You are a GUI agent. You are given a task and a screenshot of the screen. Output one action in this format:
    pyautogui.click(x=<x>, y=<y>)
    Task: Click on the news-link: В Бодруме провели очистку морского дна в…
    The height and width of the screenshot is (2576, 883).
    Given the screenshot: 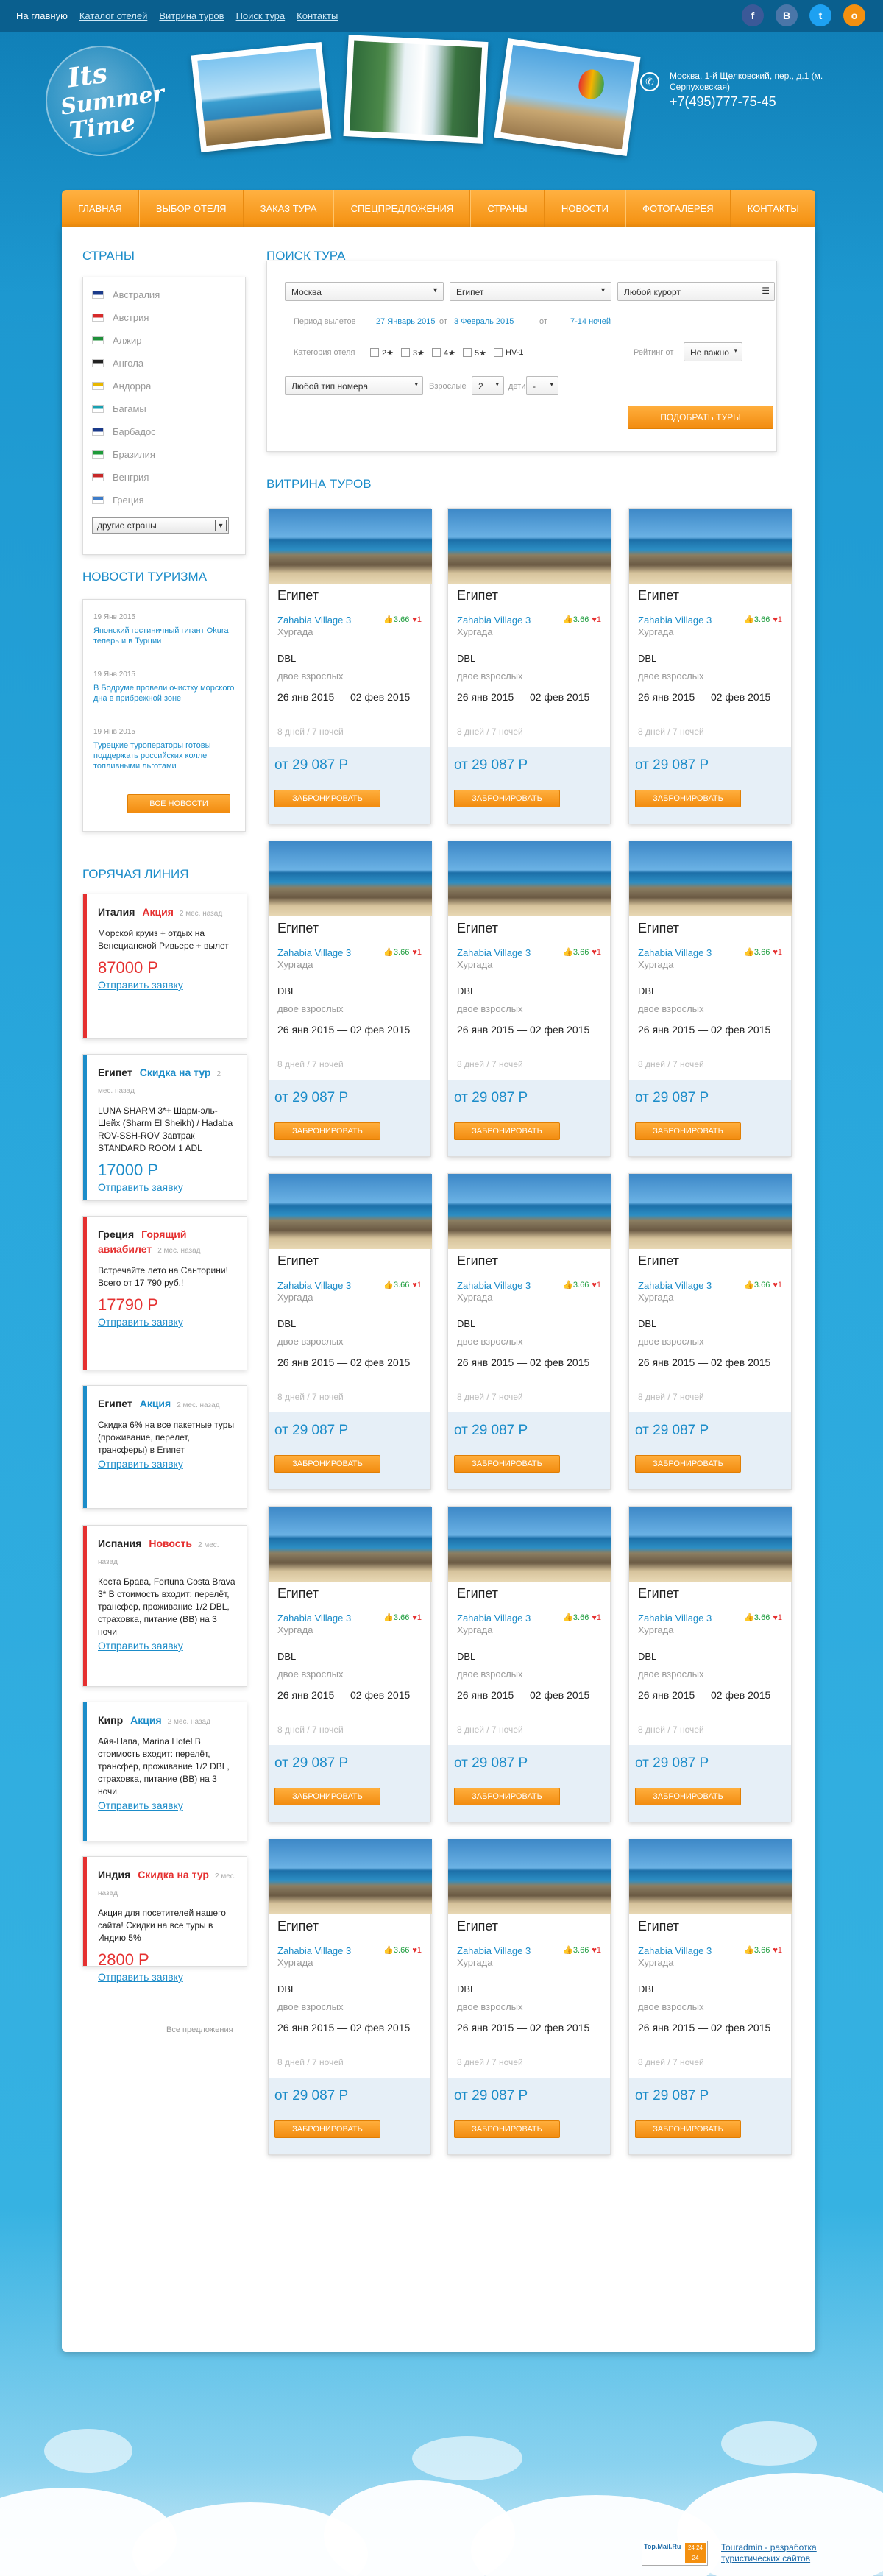 What is the action you would take?
    pyautogui.click(x=164, y=693)
    